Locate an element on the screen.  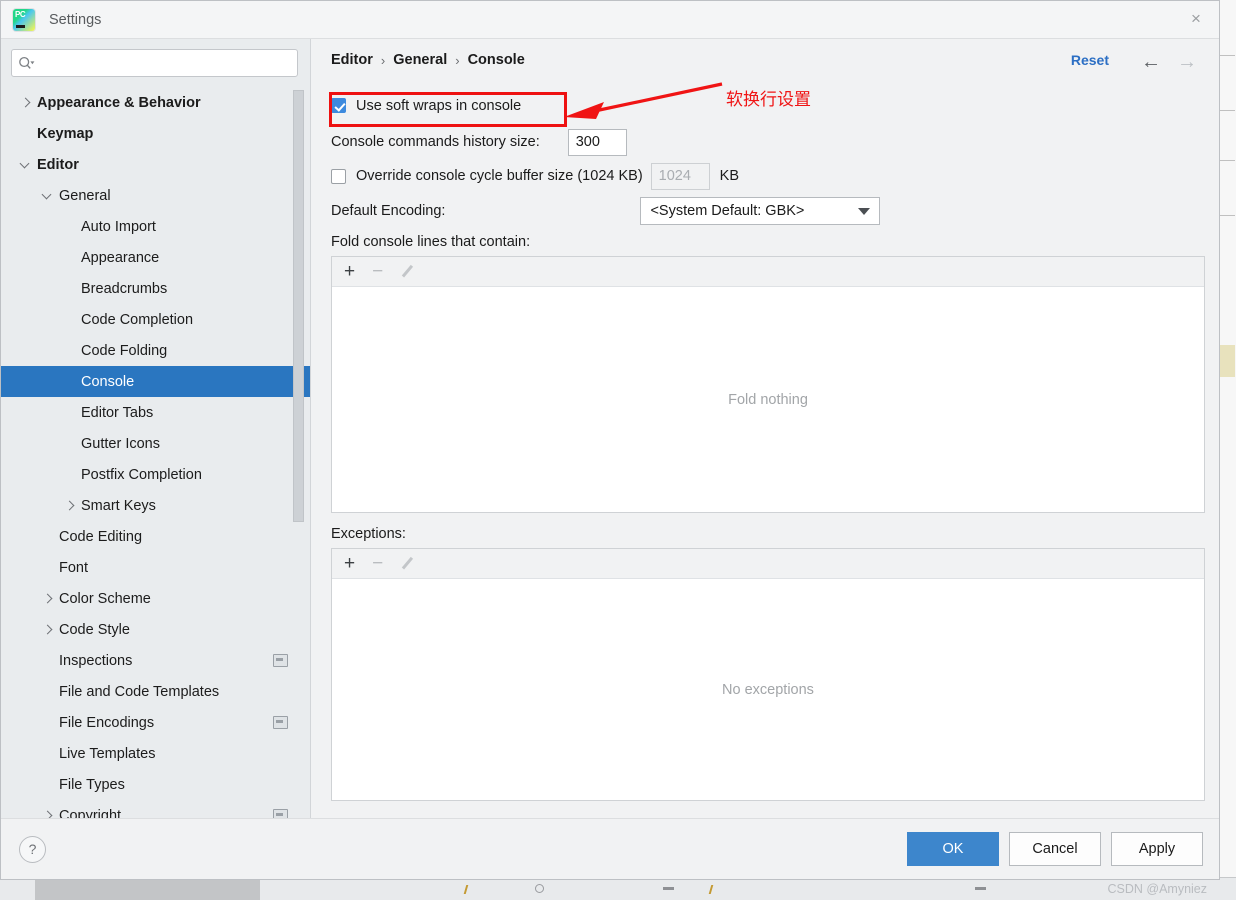
default-encoding-row: Default Encoding: <System Default: GBK> is located at coordinates (763, 211).